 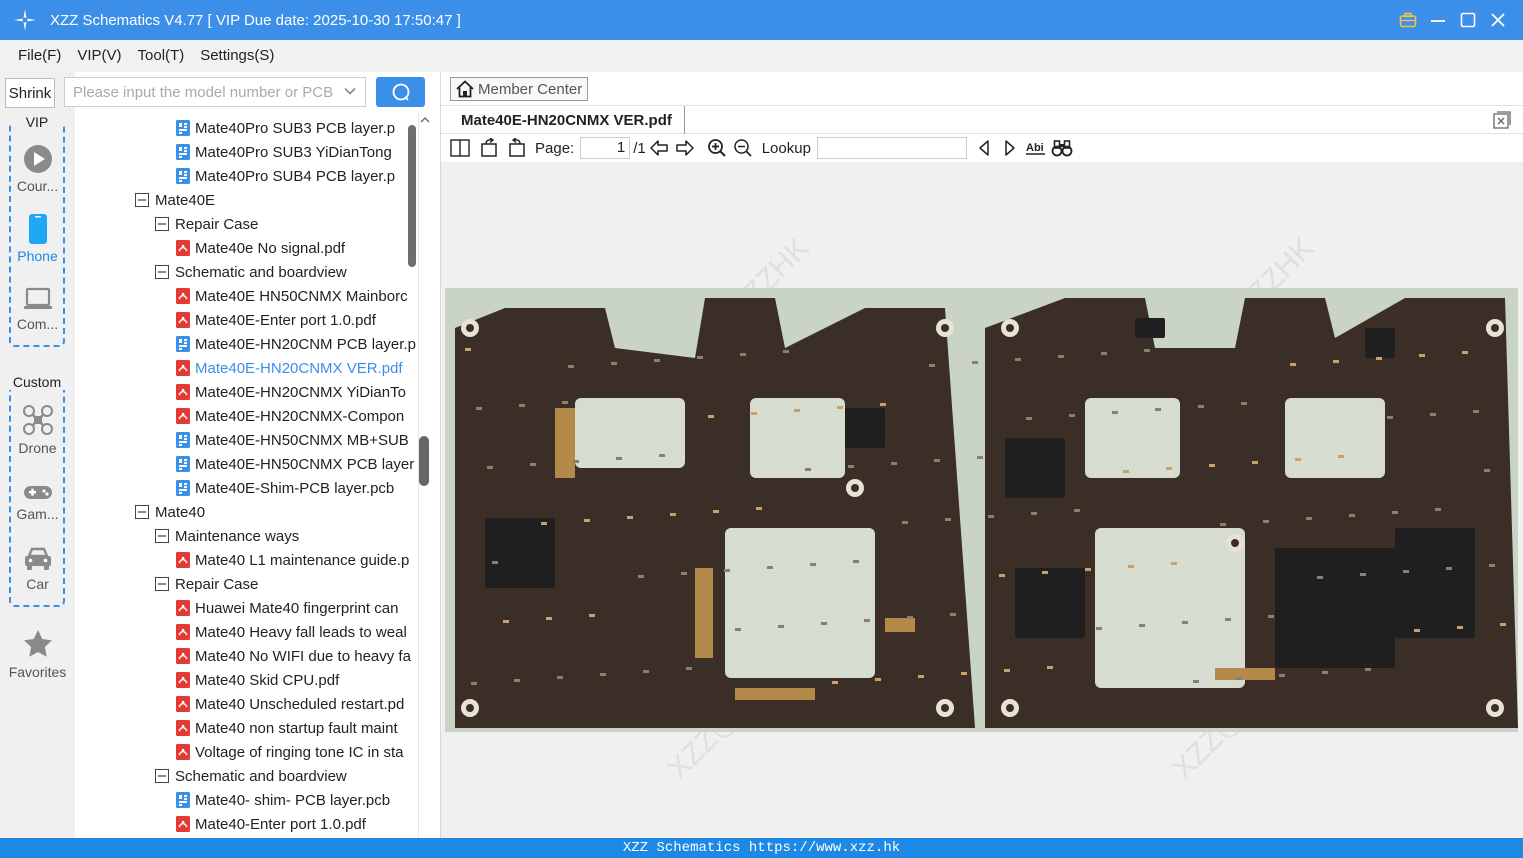 I want to click on search-button, so click(x=400, y=92).